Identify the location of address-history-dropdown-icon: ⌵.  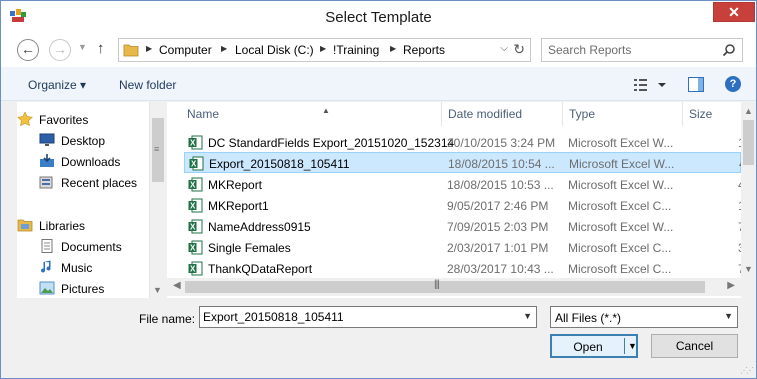
(504, 48).